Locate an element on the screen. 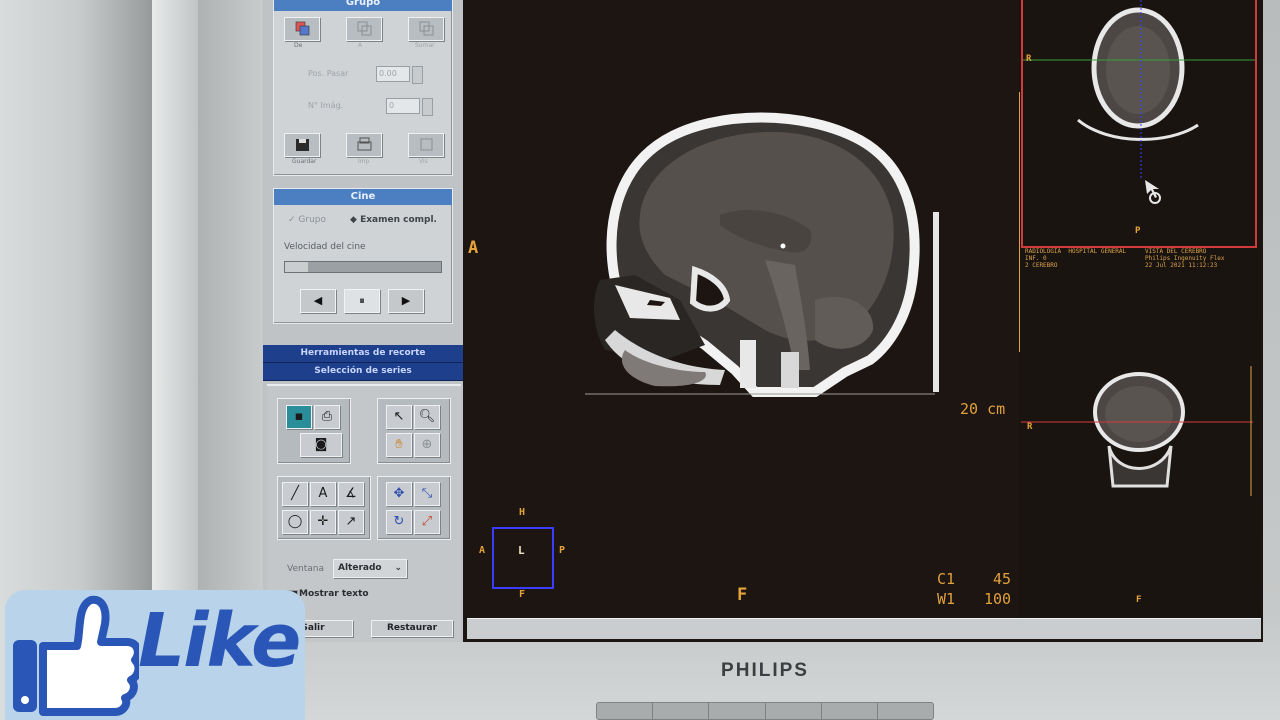 Image resolution: width=1280 pixels, height=720 pixels. angle-icon: ∡ is located at coordinates (351, 493).